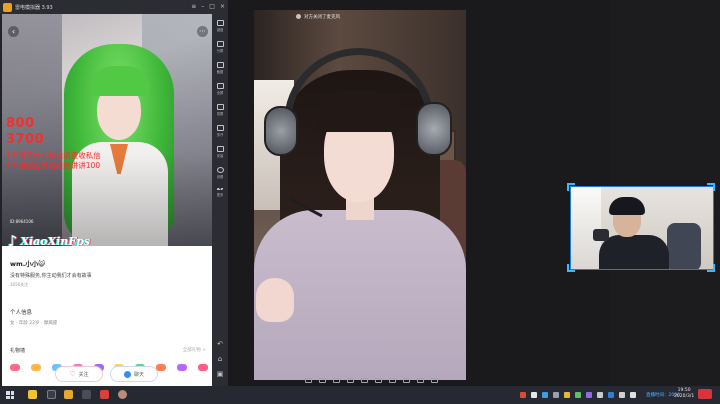  Describe the element at coordinates (134, 374) in the screenshot. I see `chat-button: 聊天` at that location.